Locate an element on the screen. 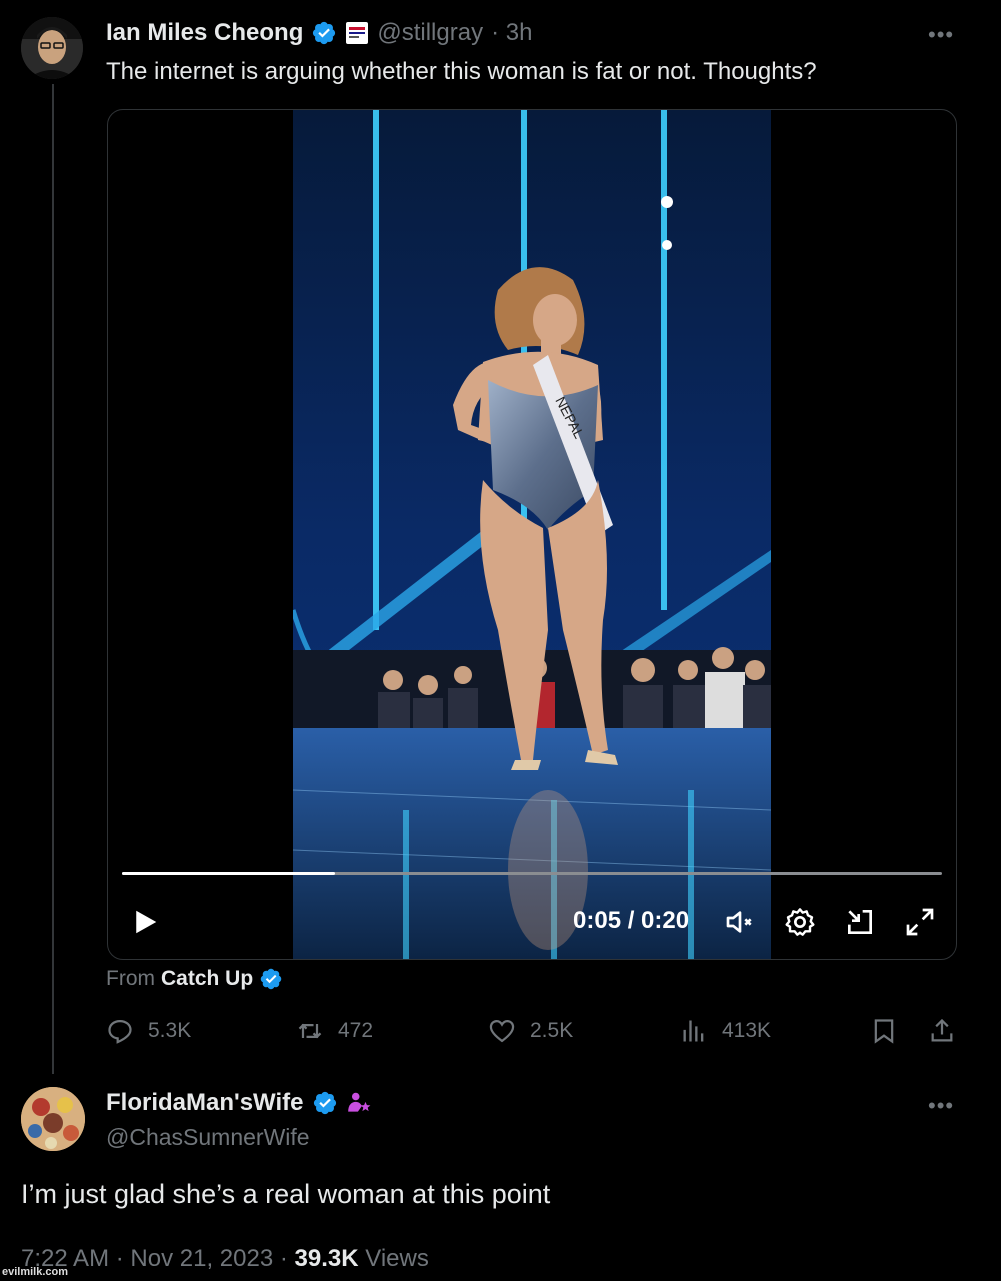  views-button: 413K is located at coordinates (725, 1031).